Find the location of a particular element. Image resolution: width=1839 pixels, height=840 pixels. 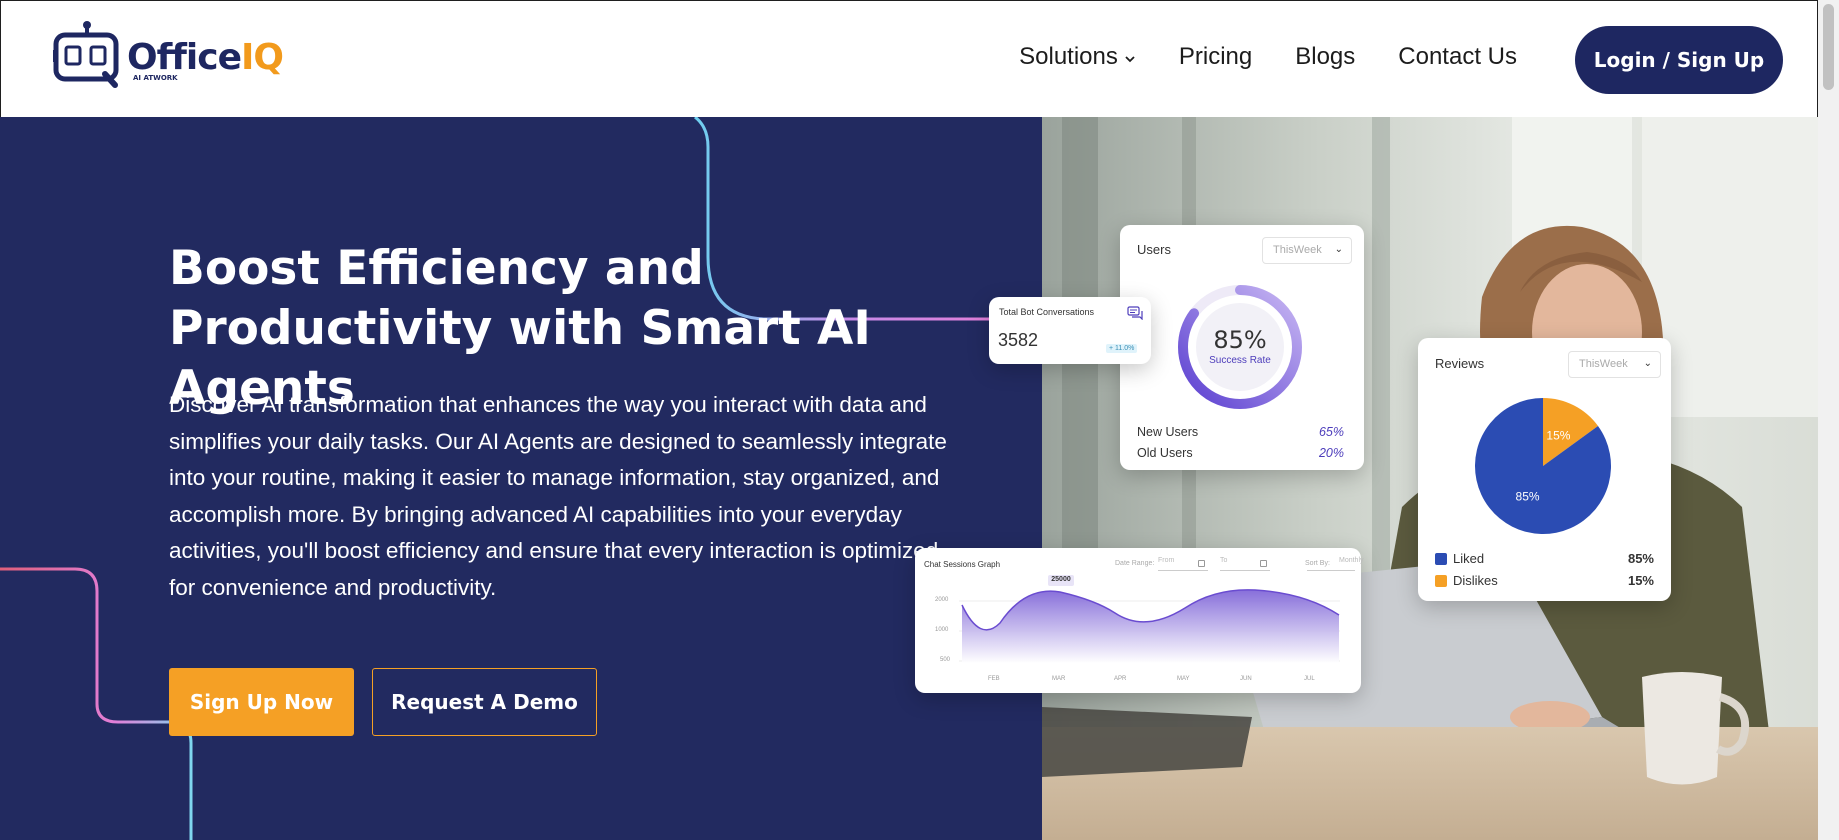

liked-value: 85% is located at coordinates (1640, 558).